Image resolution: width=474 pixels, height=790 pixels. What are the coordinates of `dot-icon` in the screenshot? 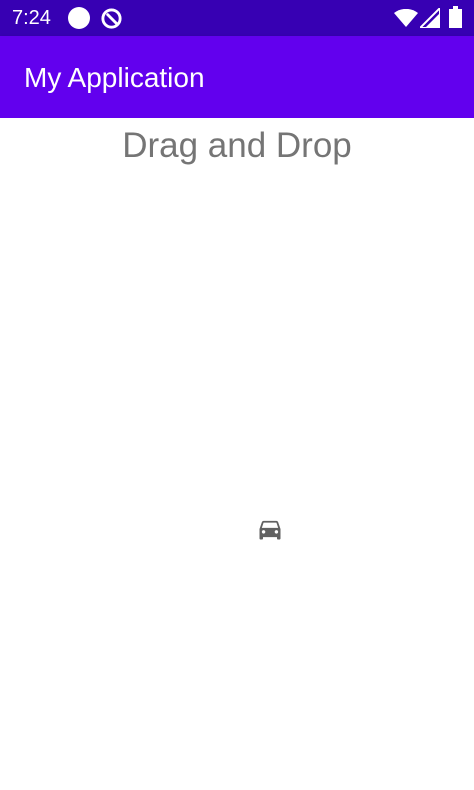 It's located at (79, 18).